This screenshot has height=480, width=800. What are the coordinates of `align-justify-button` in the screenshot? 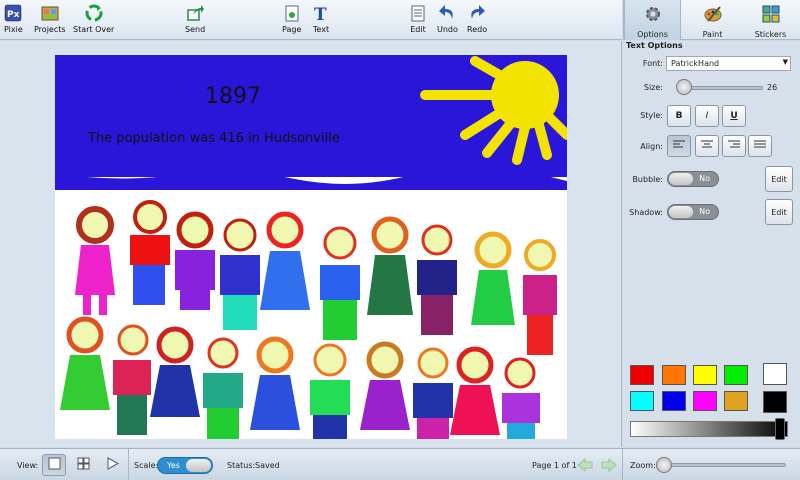 It's located at (760, 146).